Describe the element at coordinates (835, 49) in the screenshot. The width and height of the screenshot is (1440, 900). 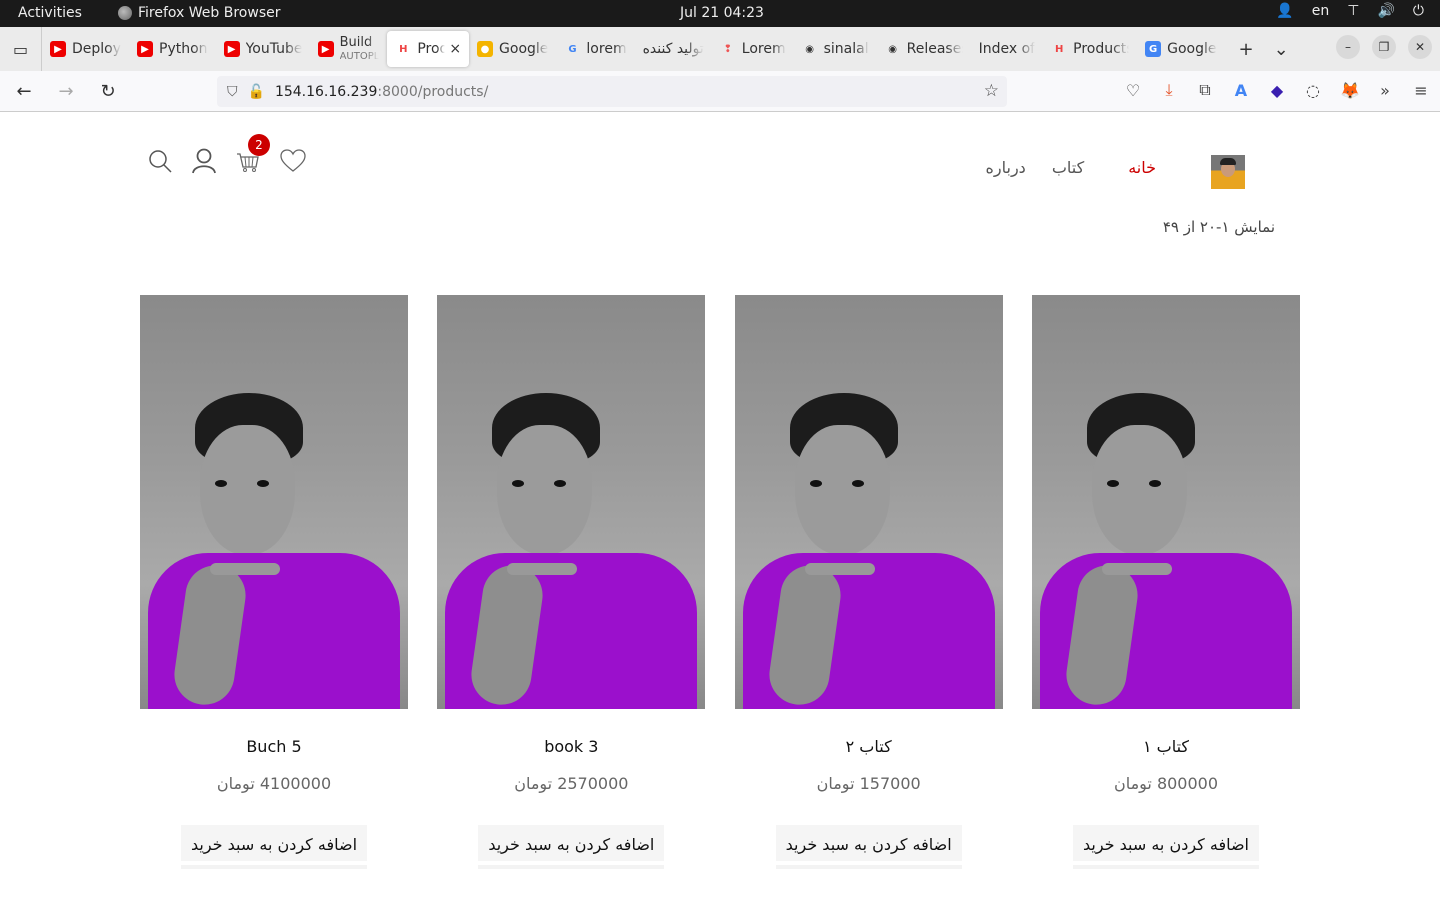
I see `tab: ◉ sinalal` at that location.